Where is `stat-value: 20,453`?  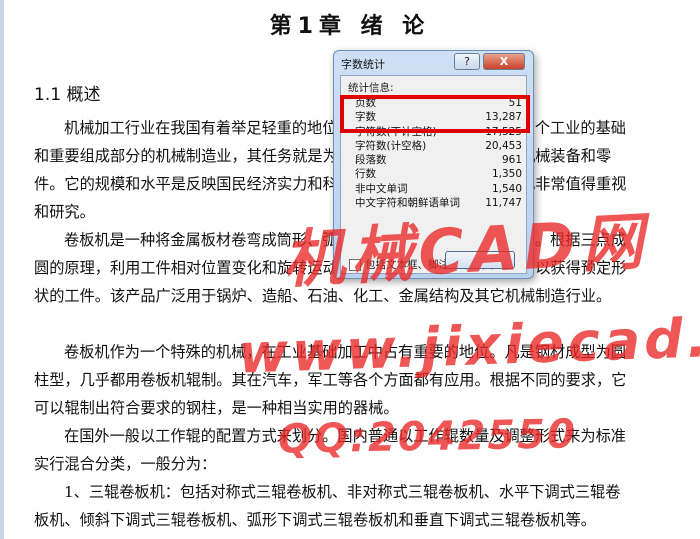
stat-value: 20,453 is located at coordinates (503, 145).